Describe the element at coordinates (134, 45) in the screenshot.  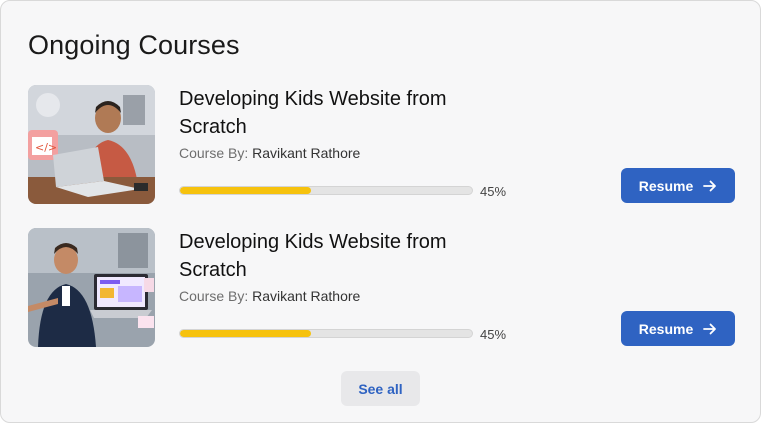
I see `section-title: Ongoing Courses` at that location.